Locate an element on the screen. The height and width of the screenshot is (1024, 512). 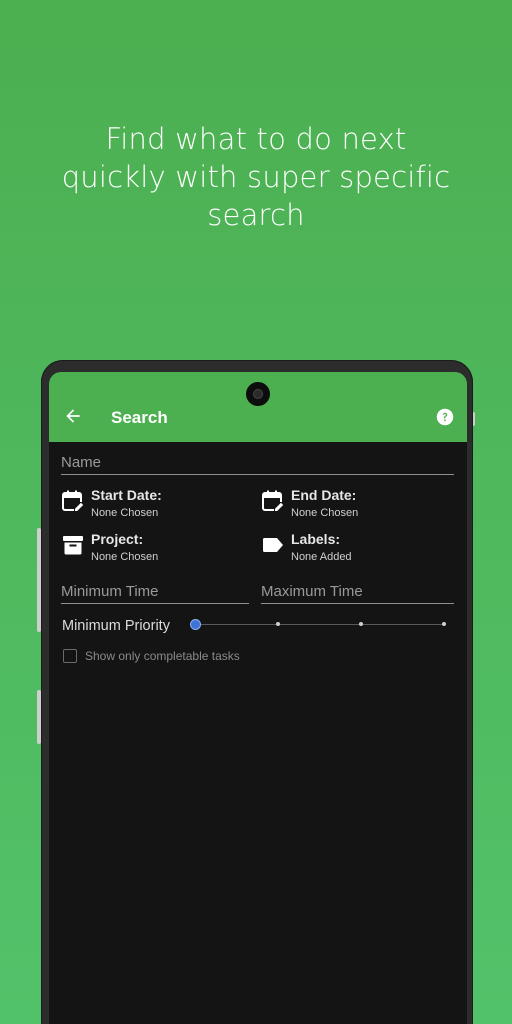
slider-thumb is located at coordinates (195, 624).